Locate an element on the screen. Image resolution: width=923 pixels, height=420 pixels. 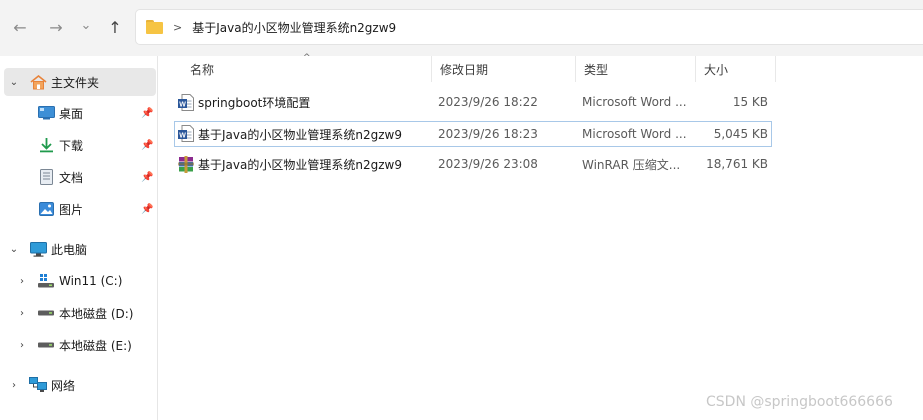
sidebar-item-network: › 网络 is located at coordinates (80, 385).